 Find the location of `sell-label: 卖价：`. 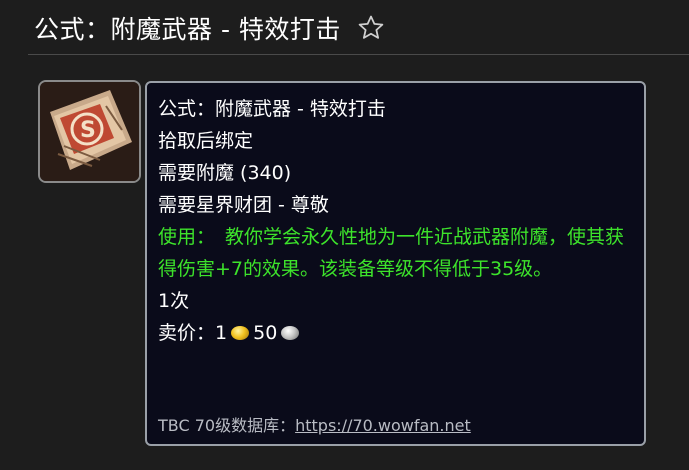

sell-label: 卖价： is located at coordinates (187, 333).